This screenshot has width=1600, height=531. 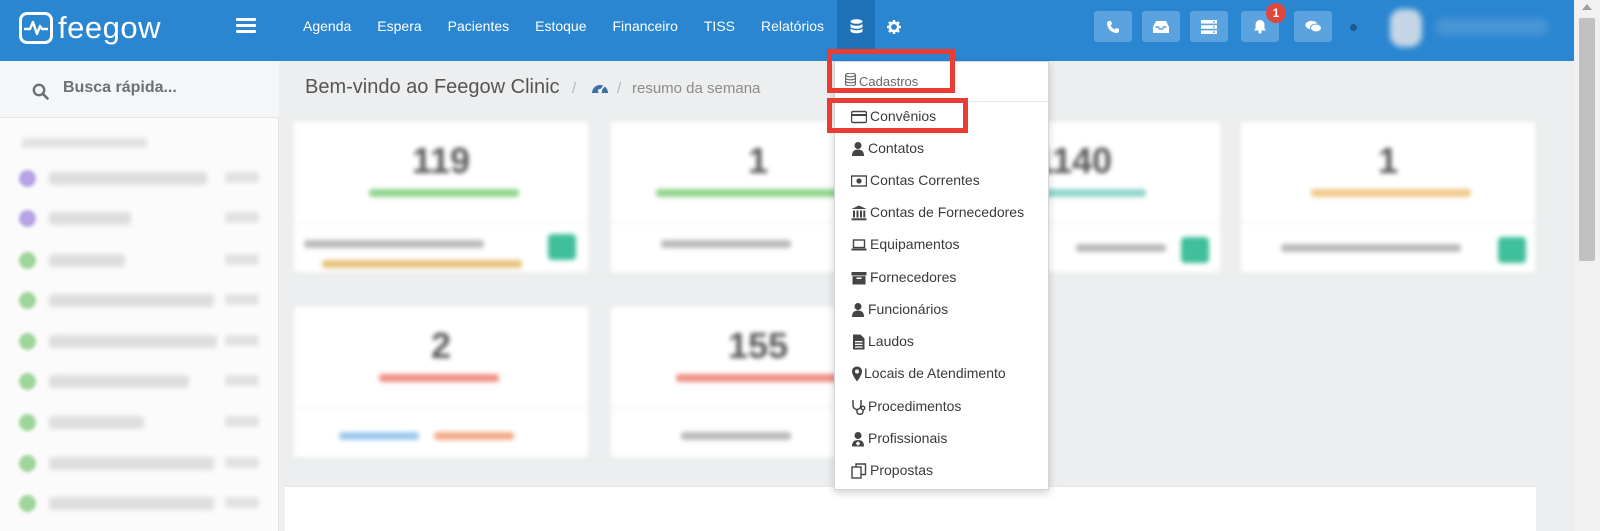 What do you see at coordinates (1113, 26) in the screenshot?
I see `phone-icon` at bounding box center [1113, 26].